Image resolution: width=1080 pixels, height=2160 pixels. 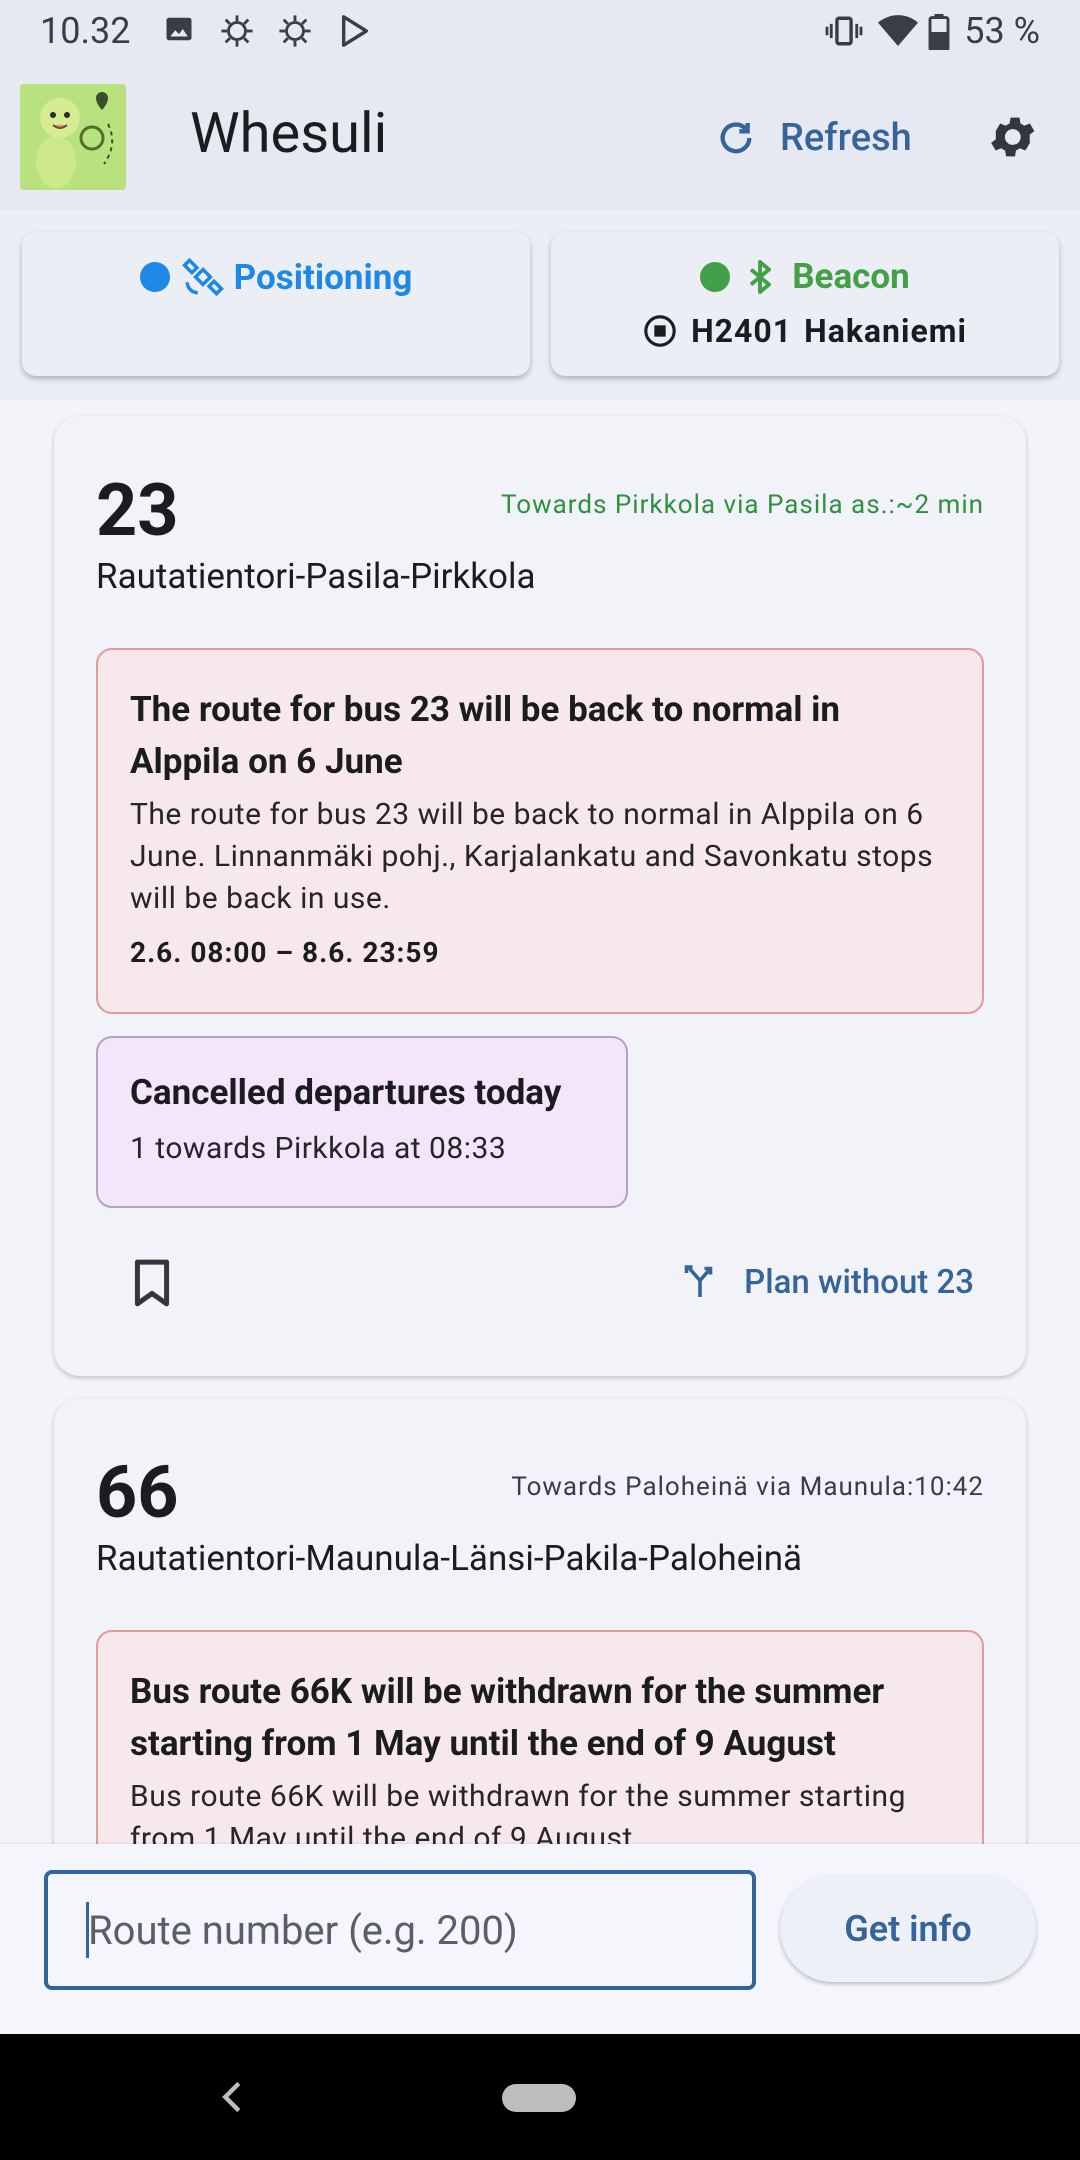 I want to click on back-button, so click(x=232, y=2099).